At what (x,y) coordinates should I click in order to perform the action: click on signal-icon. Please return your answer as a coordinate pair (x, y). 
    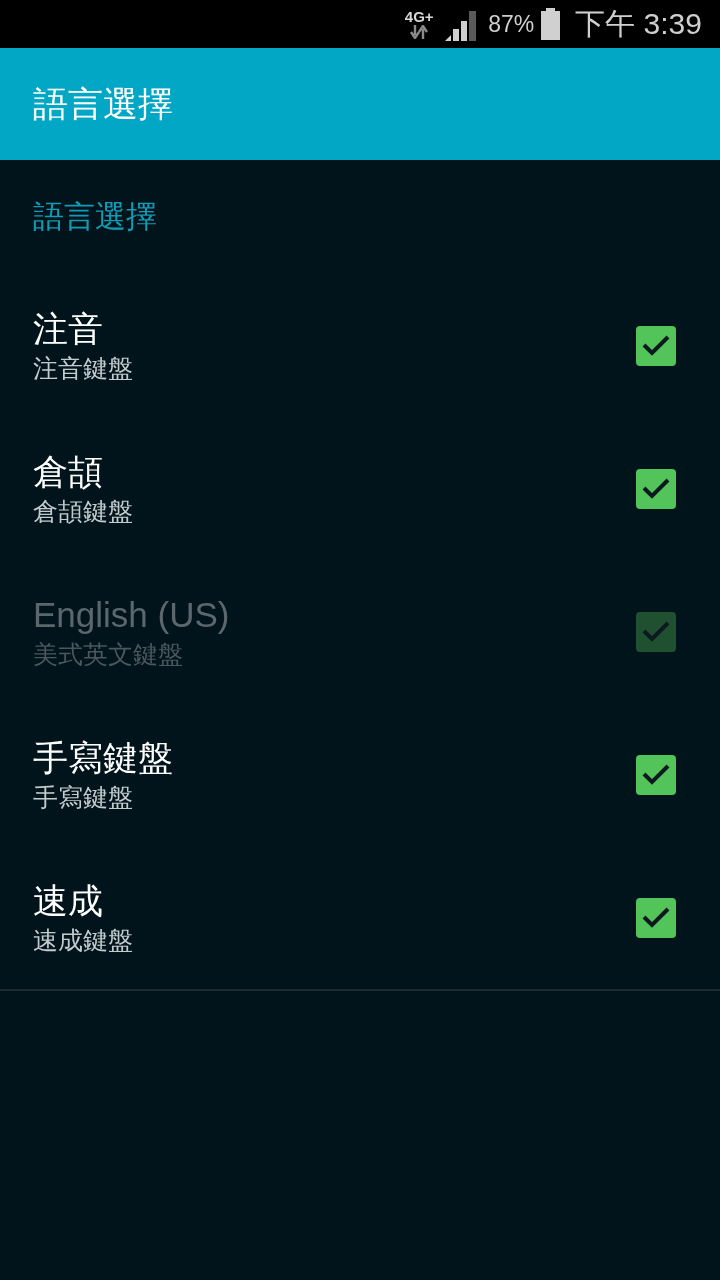
    Looking at the image, I should click on (461, 25).